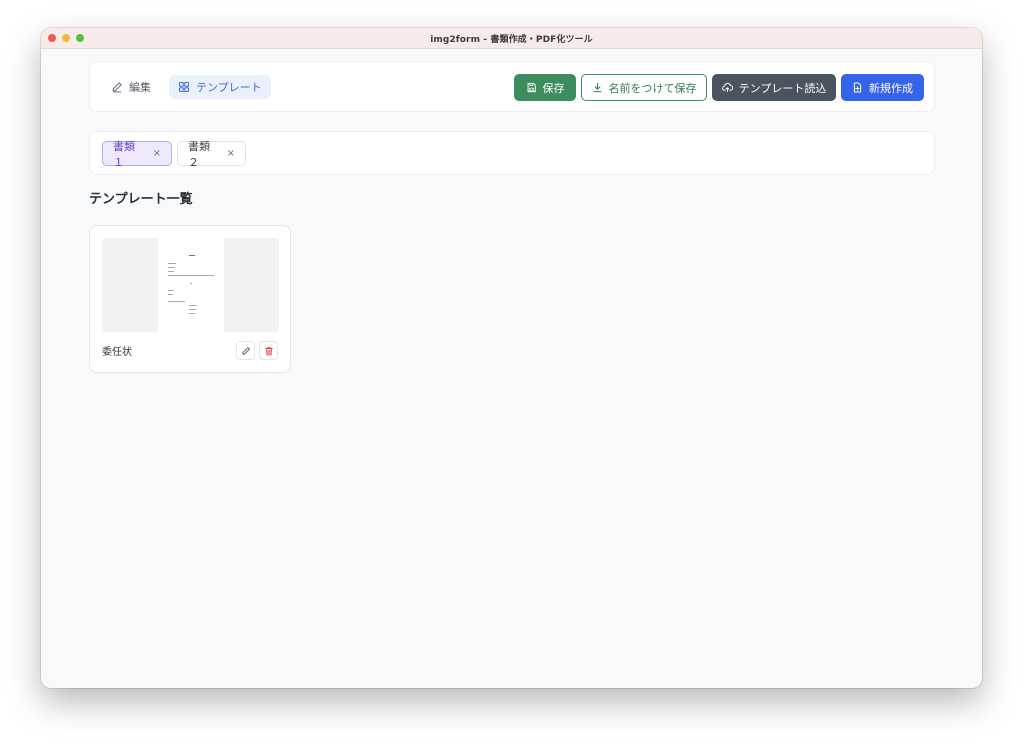 This screenshot has height=744, width=1024. I want to click on delete-template-button, so click(268, 350).